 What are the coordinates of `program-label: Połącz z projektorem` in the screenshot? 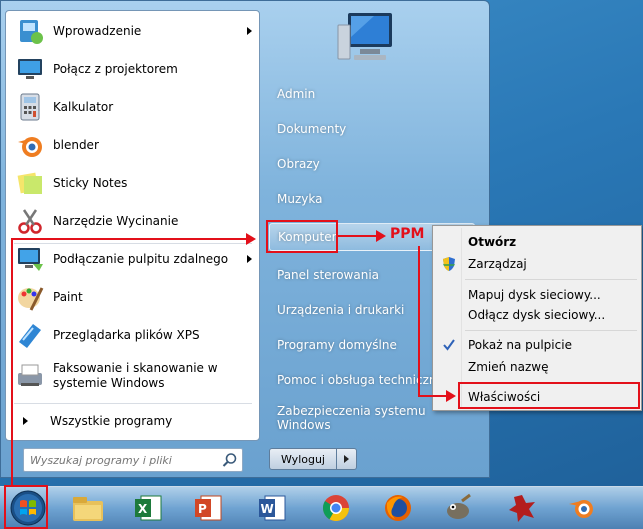 It's located at (115, 68).